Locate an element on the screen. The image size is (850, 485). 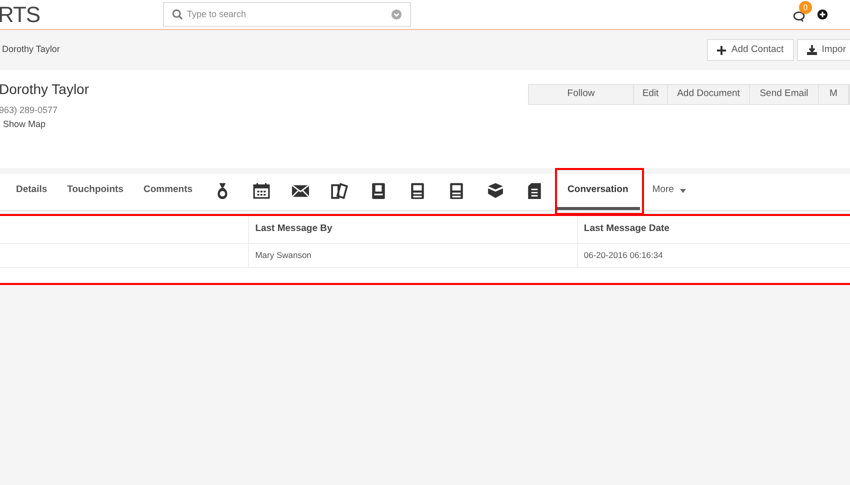
search-input: Type to search is located at coordinates (287, 15).